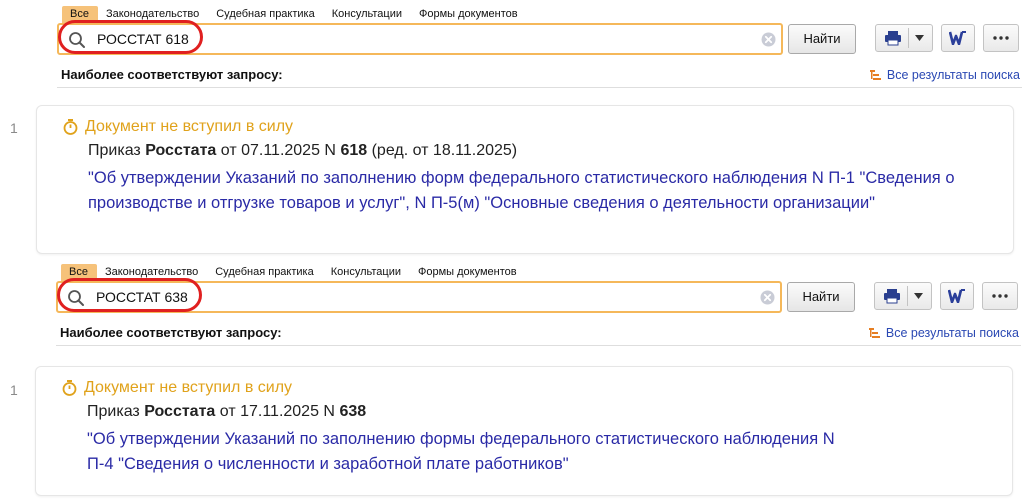 The image size is (1024, 500). I want to click on search-input: РОССТАТ 618, so click(420, 39).